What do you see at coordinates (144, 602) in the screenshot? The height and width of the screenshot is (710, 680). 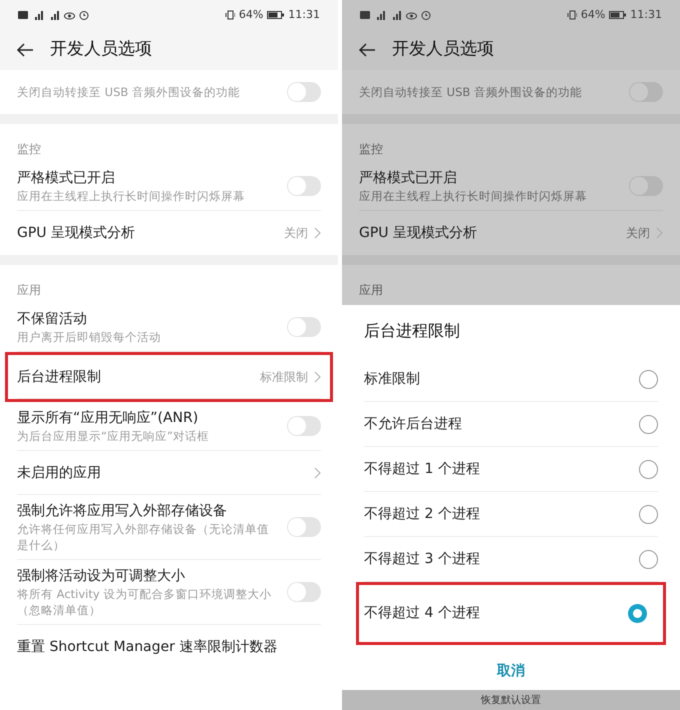 I see `row-subtitle: 将所有 Activity 设为可配合多窗口环境调整大小（忽略清单值）` at bounding box center [144, 602].